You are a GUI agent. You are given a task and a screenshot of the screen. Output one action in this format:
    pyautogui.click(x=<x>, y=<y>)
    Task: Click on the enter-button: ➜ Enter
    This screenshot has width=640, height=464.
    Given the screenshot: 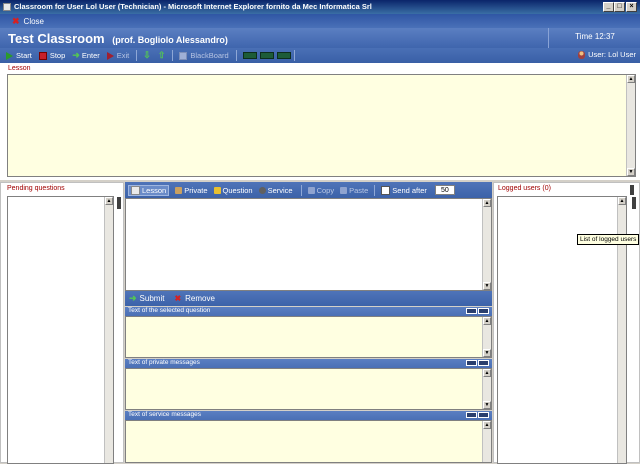 What is the action you would take?
    pyautogui.click(x=85, y=55)
    